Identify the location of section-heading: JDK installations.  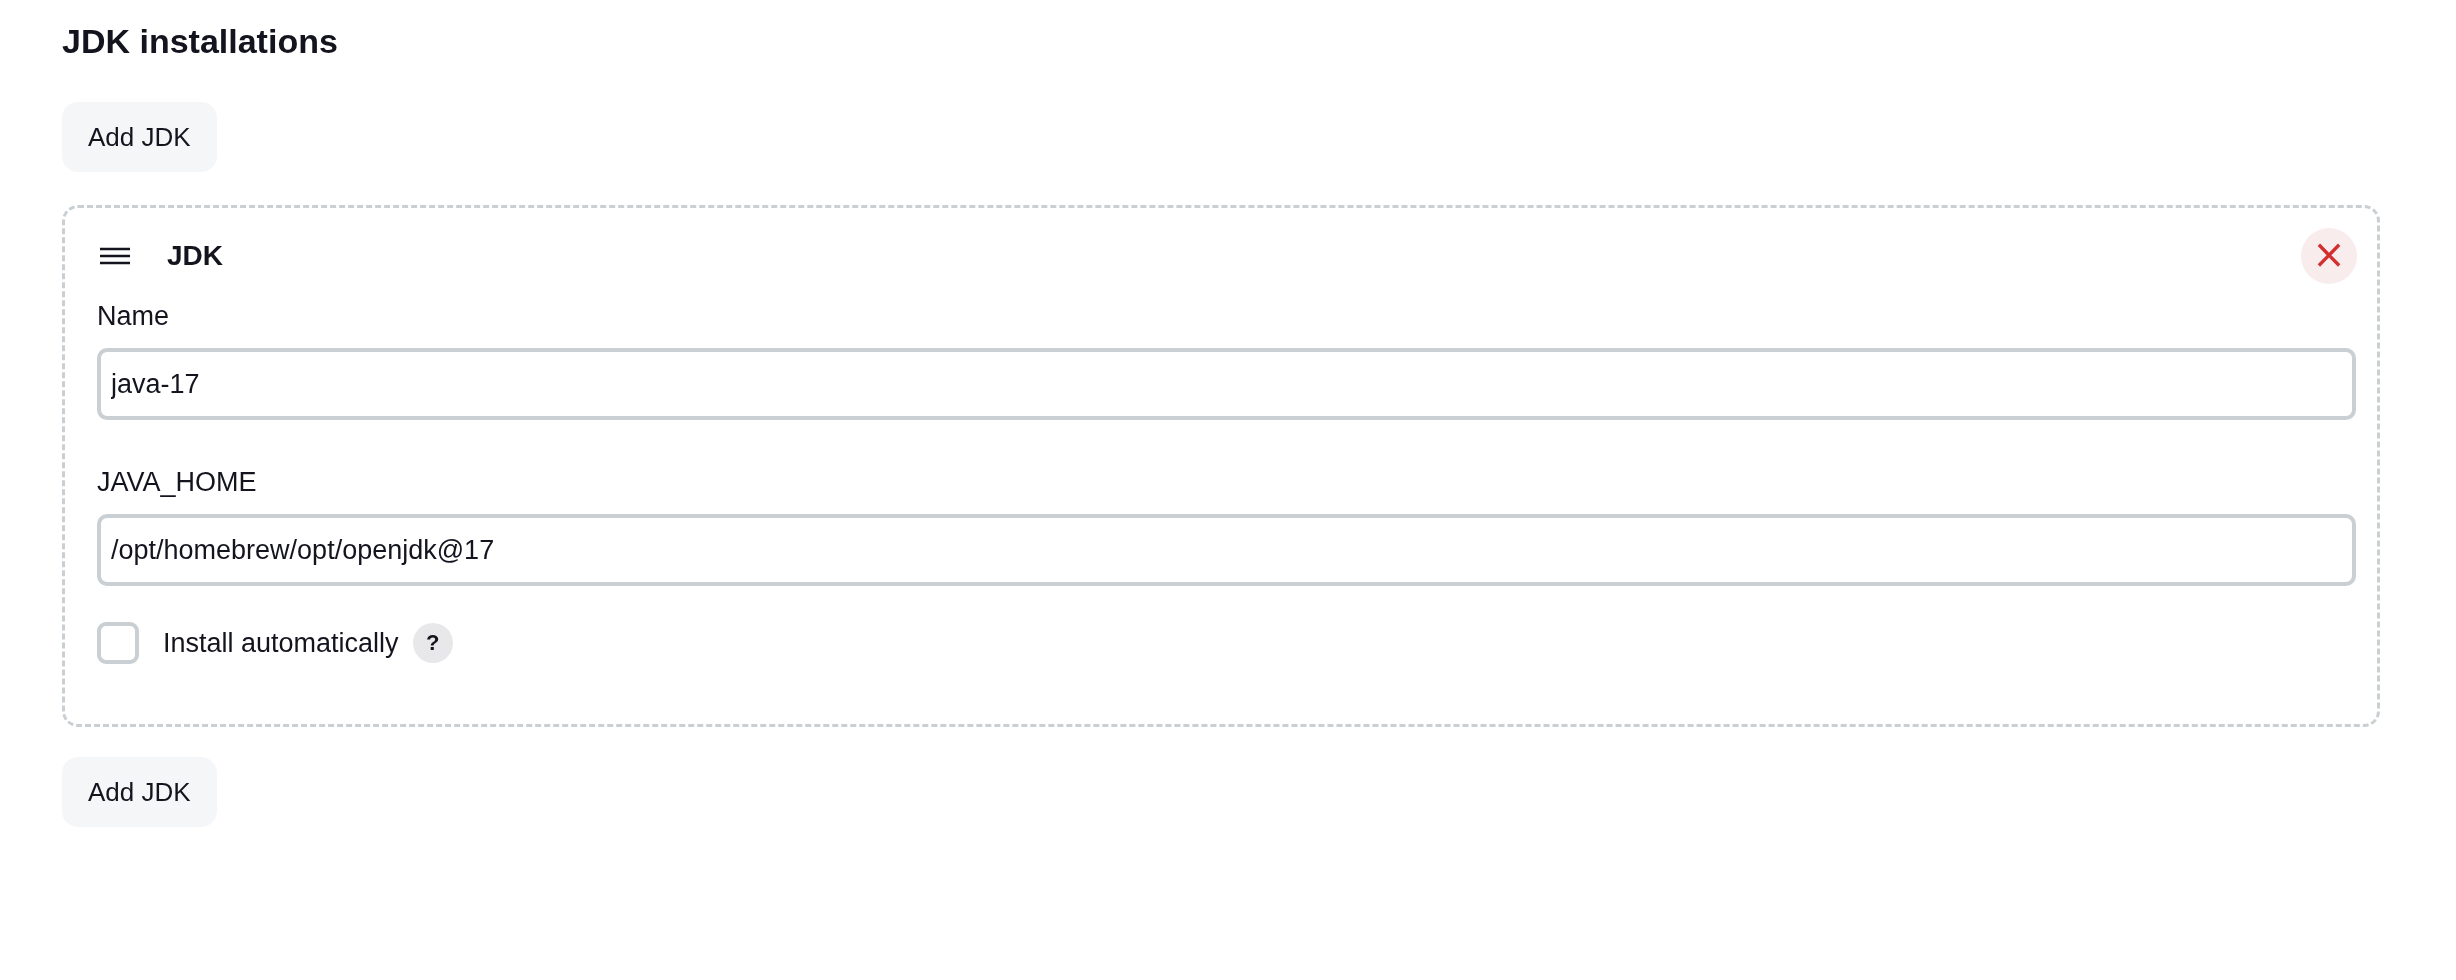
(200, 41).